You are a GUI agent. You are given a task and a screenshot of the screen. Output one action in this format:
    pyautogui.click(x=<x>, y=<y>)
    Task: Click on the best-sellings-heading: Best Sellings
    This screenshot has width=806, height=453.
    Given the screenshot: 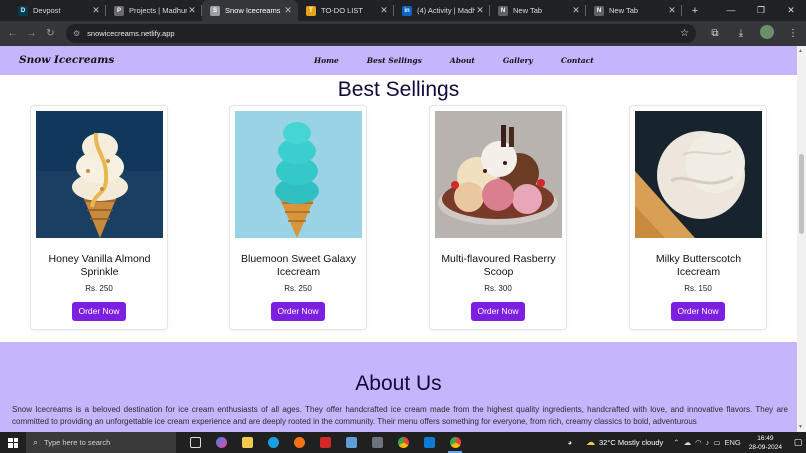 What is the action you would take?
    pyautogui.click(x=398, y=89)
    